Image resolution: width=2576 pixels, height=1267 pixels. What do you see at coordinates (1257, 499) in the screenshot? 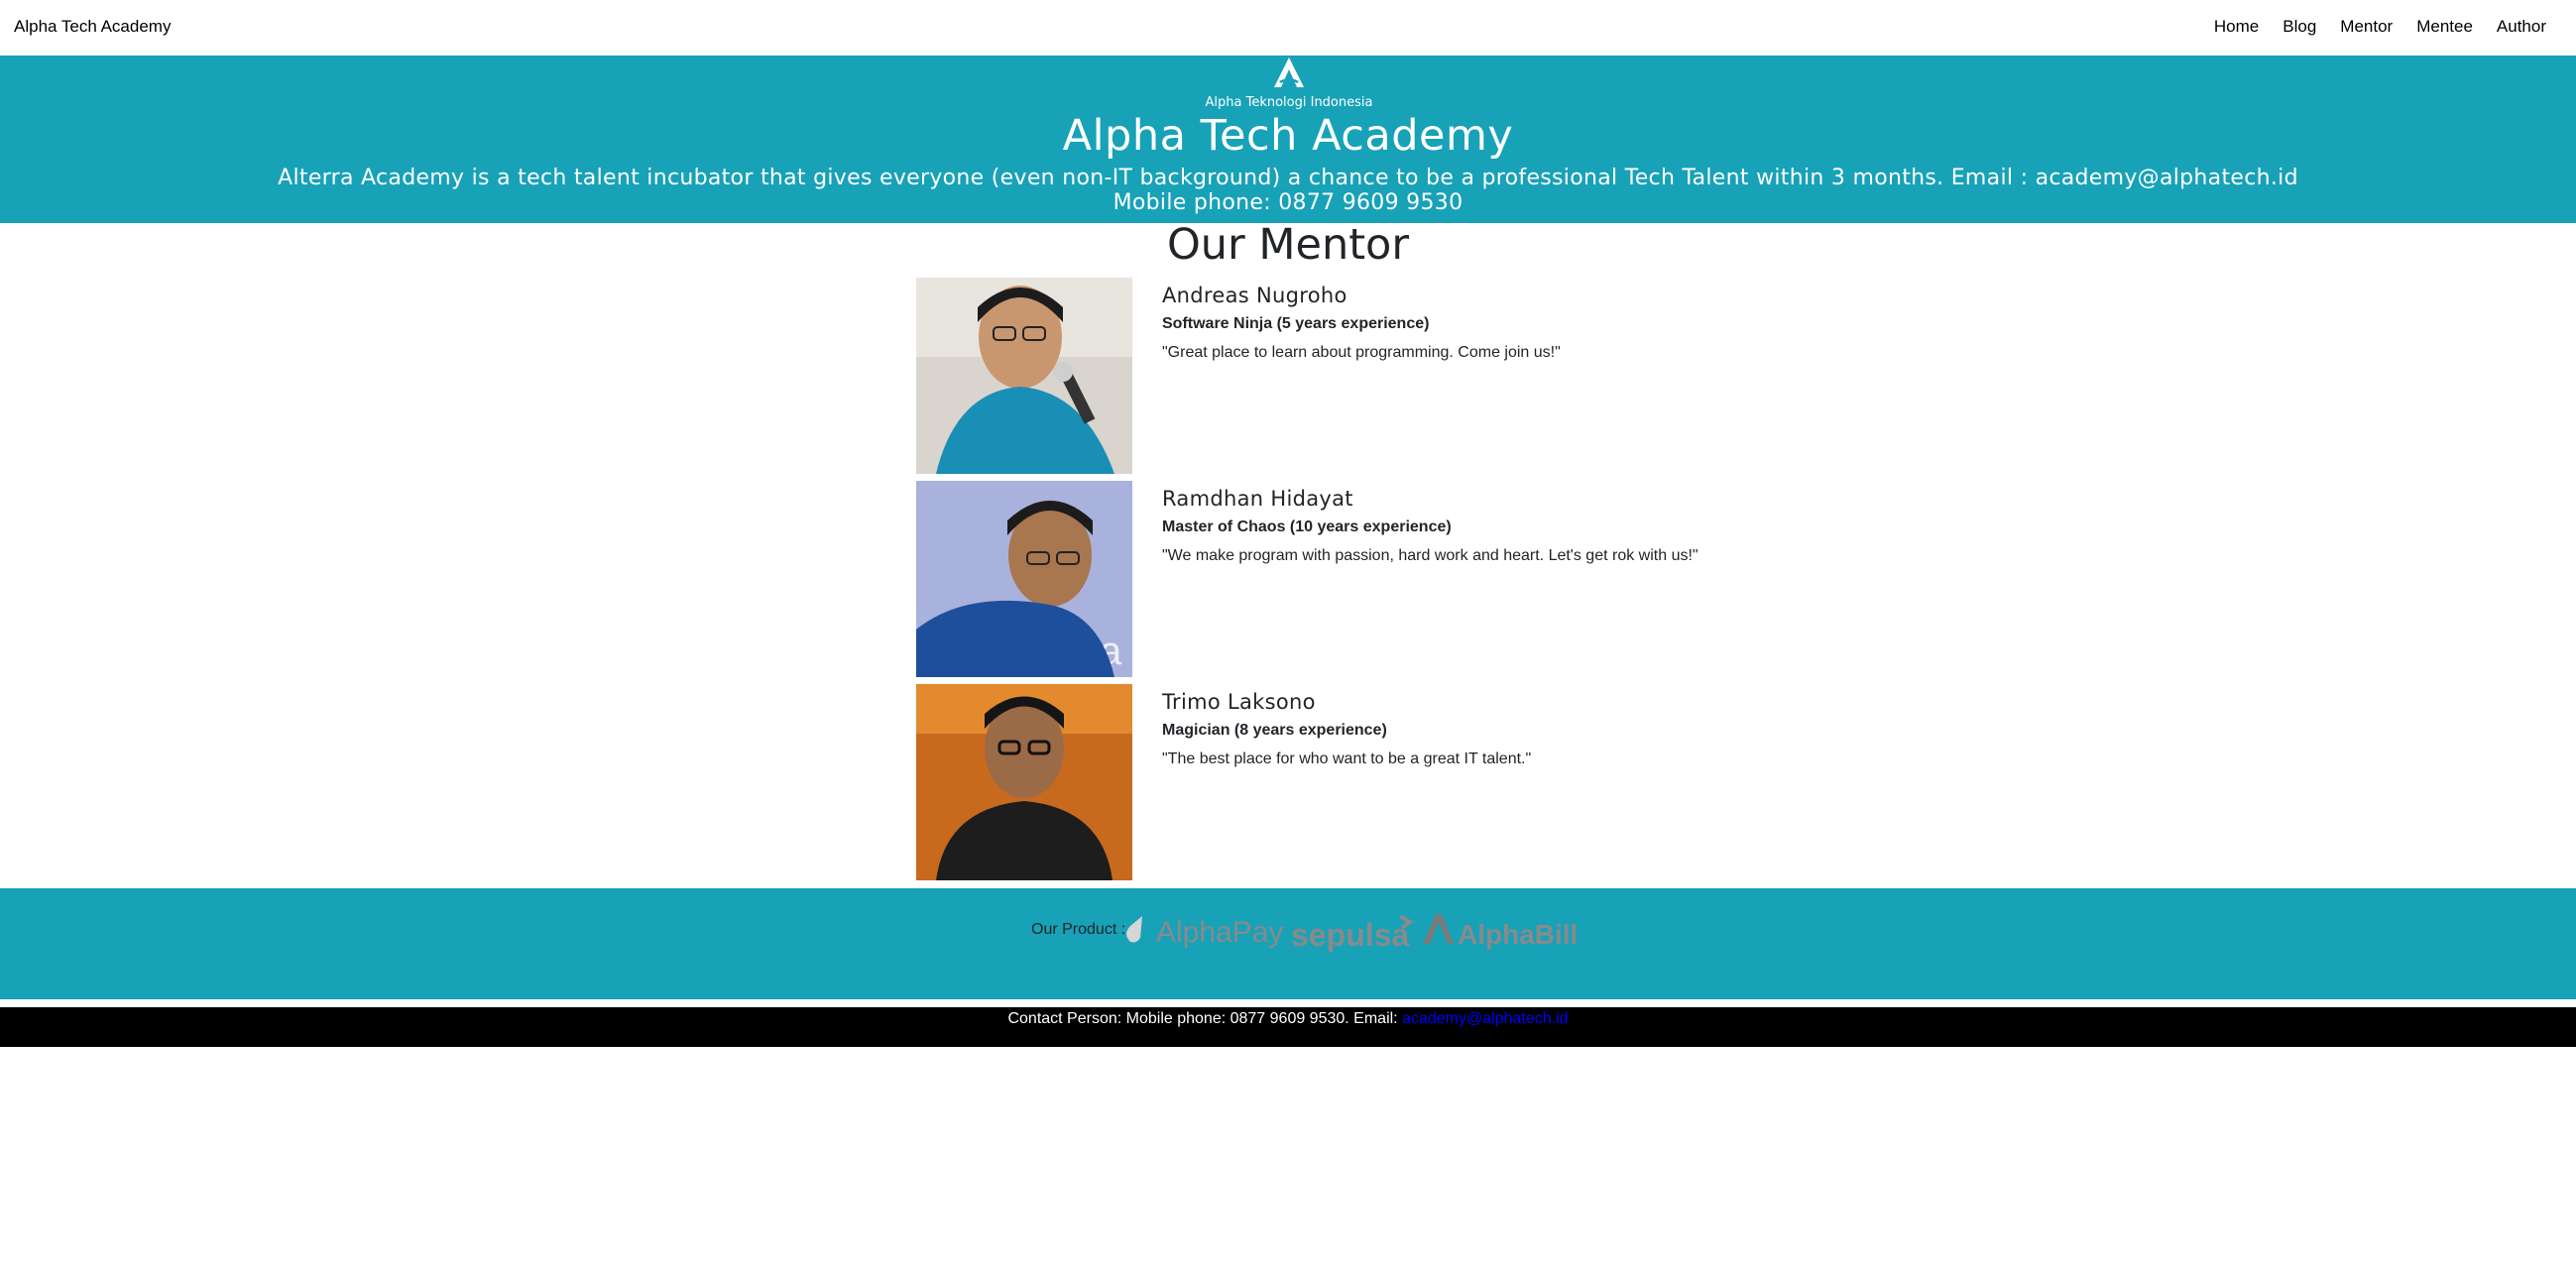
I see `mentor-name: Ramdhan Hidayat` at bounding box center [1257, 499].